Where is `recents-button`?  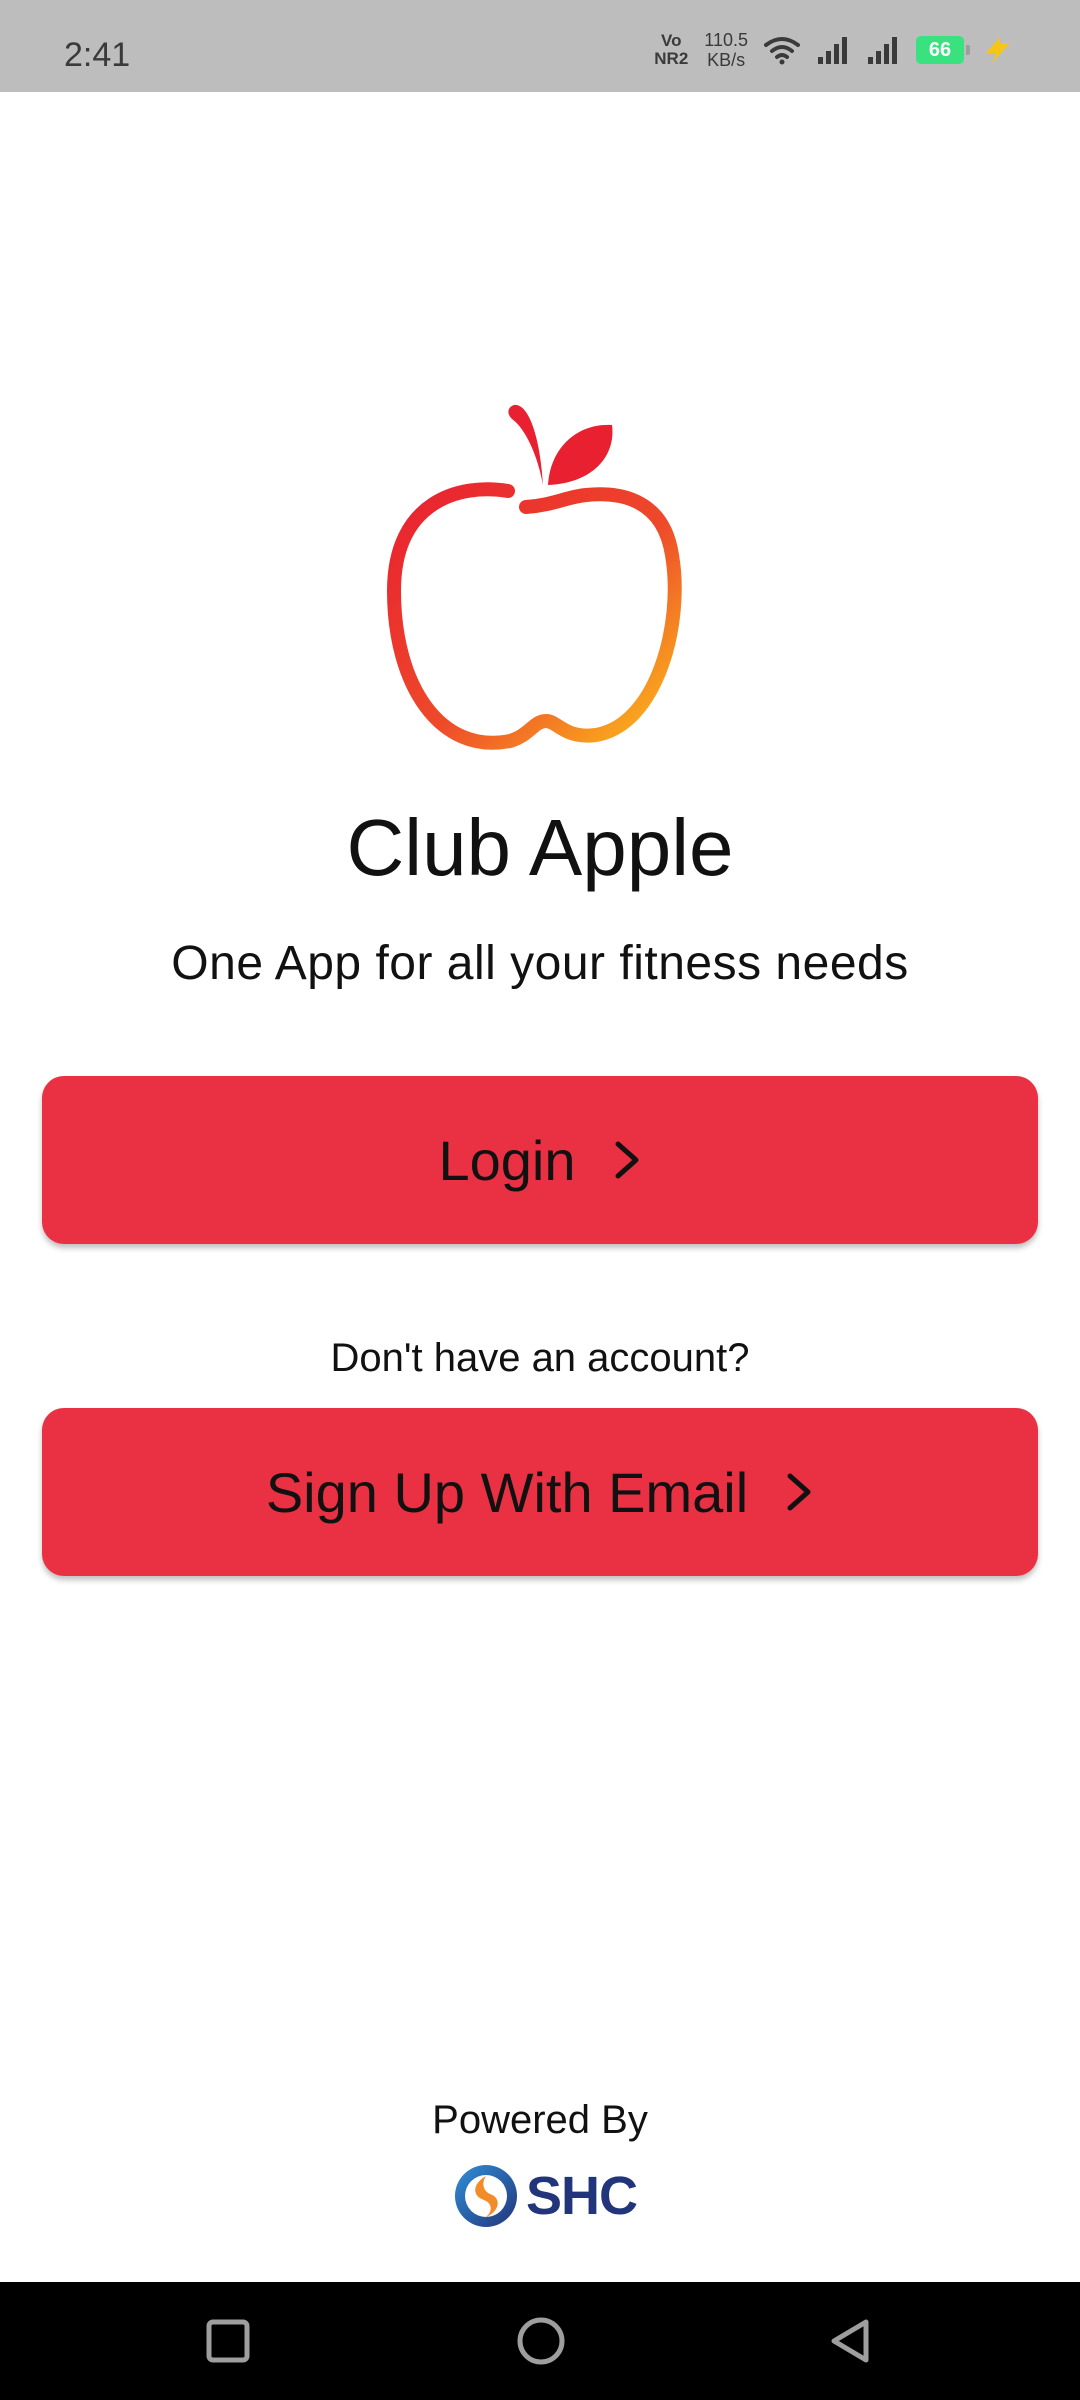 recents-button is located at coordinates (228, 2341).